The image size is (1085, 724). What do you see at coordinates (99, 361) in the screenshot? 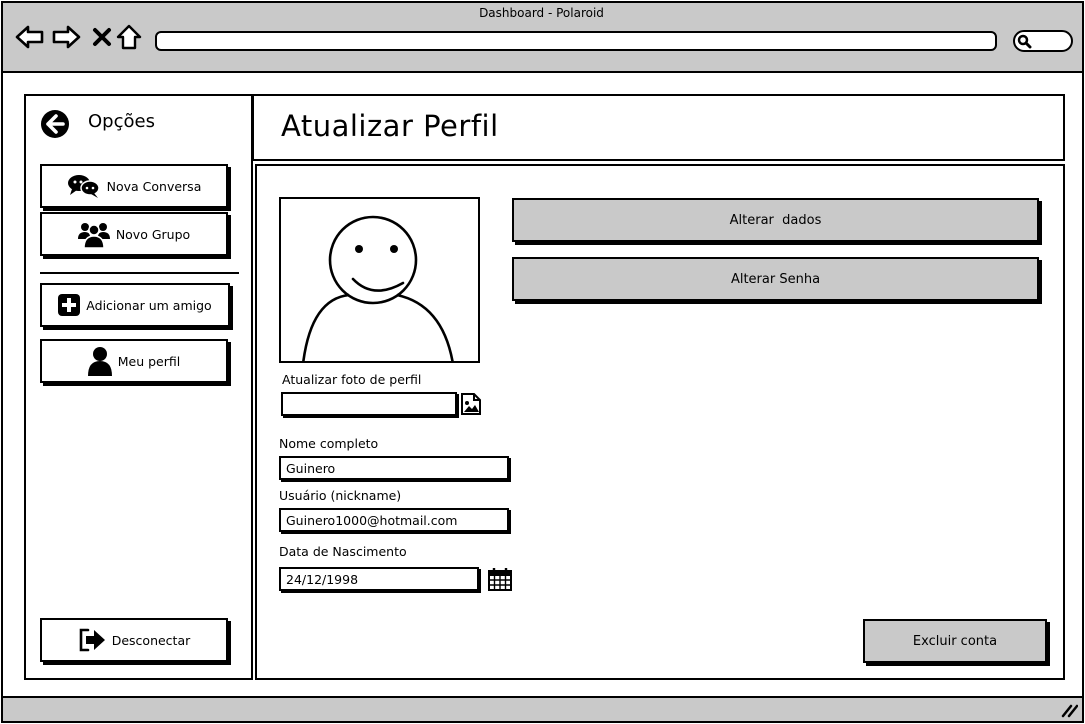
I see `user-icon` at bounding box center [99, 361].